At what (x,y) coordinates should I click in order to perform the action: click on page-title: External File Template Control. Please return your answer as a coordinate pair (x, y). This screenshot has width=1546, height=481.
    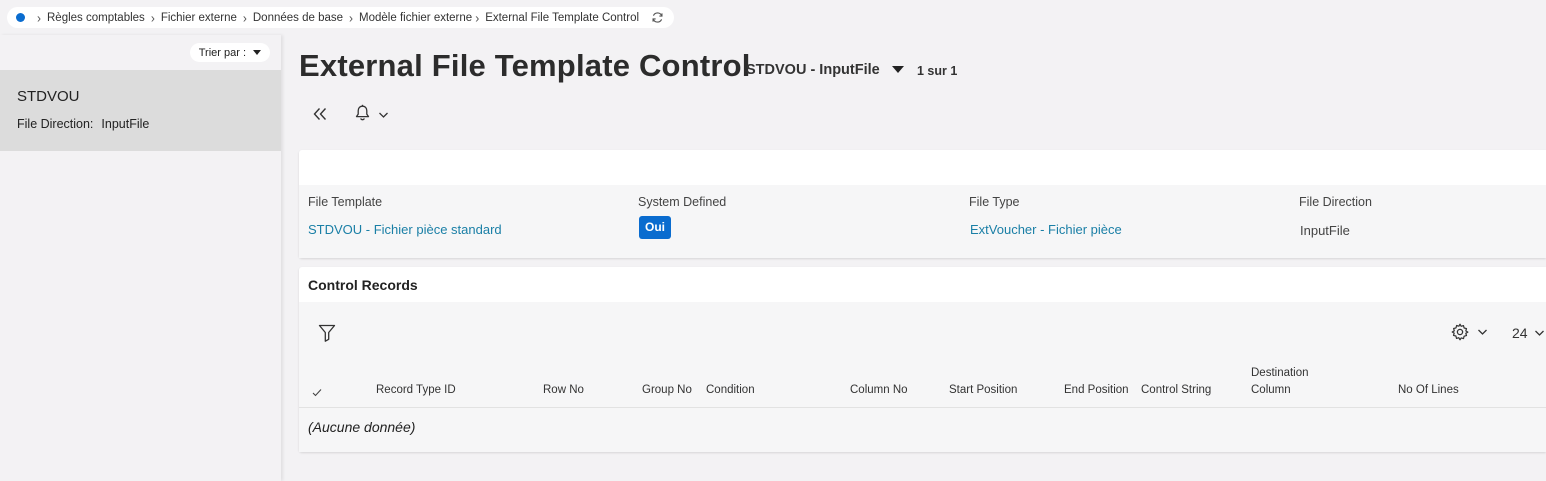
    Looking at the image, I should click on (525, 65).